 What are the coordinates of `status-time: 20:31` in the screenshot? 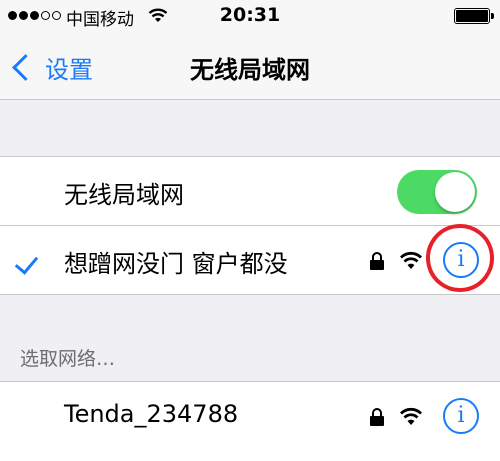 It's located at (250, 15).